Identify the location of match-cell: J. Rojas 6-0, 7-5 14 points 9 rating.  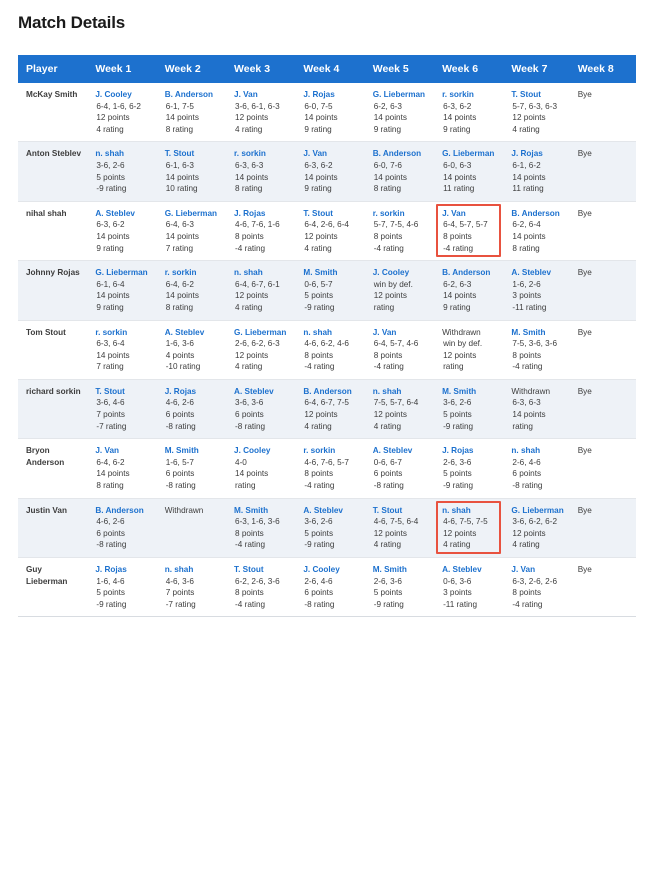
(330, 113).